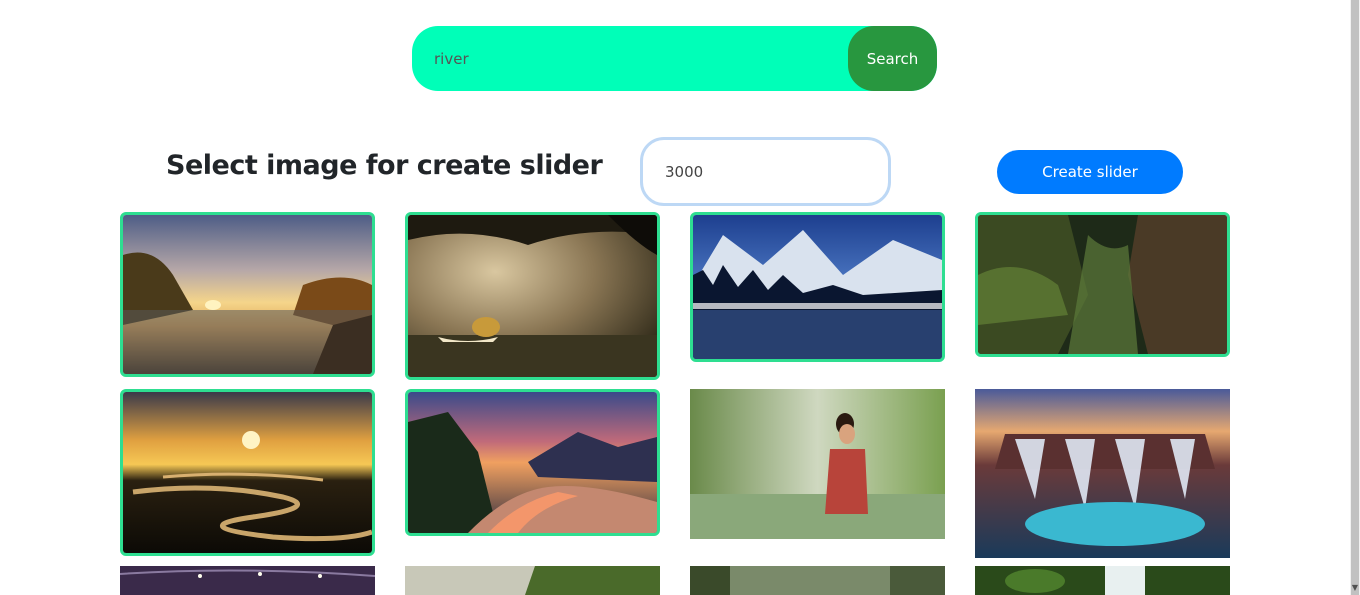 This screenshot has width=1360, height=595. Describe the element at coordinates (1355, 588) in the screenshot. I see `scroll-down-arrow-icon: ▼` at that location.